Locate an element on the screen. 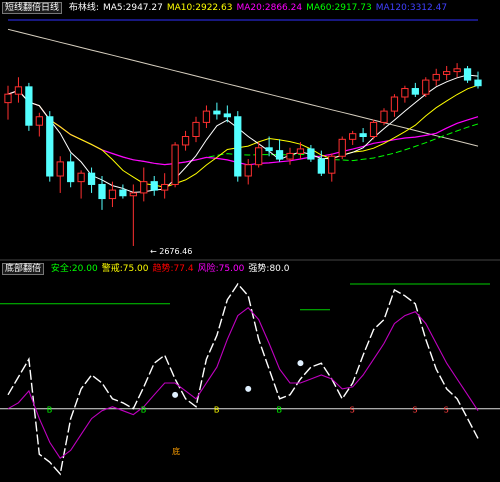 The height and width of the screenshot is (482, 500). bottom-legend-items: 安全:20.00 警戒:75.00 趋势:77.4 风险:75.00 强势:80.0 is located at coordinates (172, 269).